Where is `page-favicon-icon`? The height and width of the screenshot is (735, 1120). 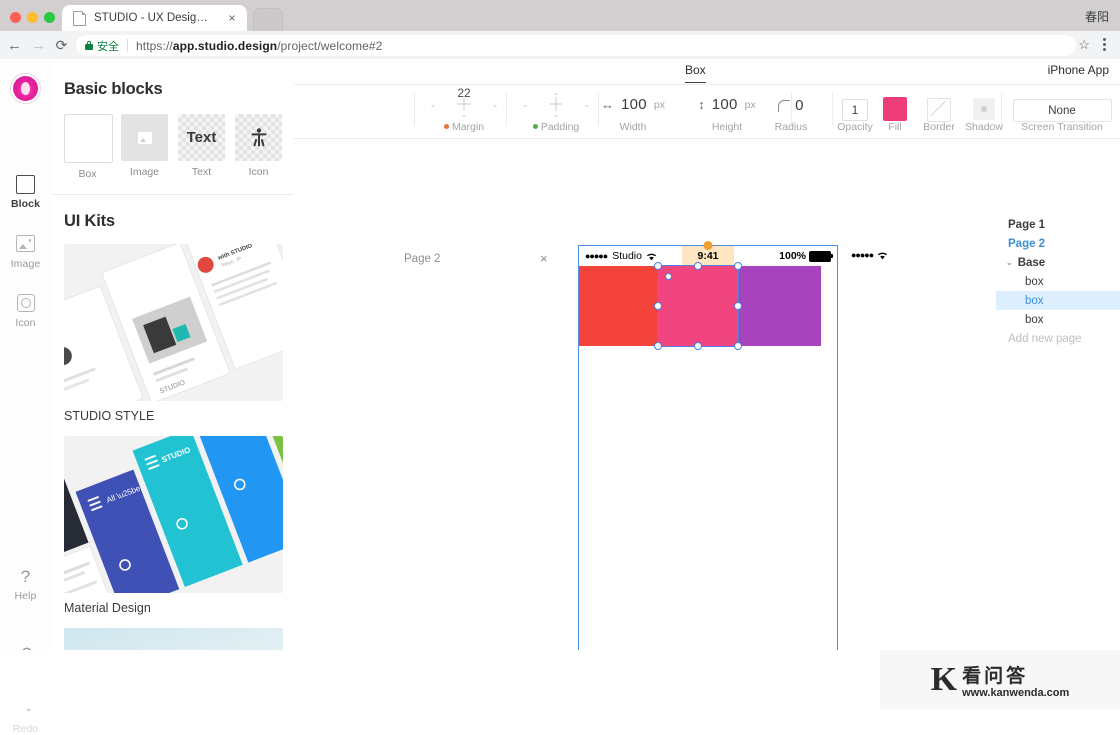
page-favicon-icon is located at coordinates (79, 18).